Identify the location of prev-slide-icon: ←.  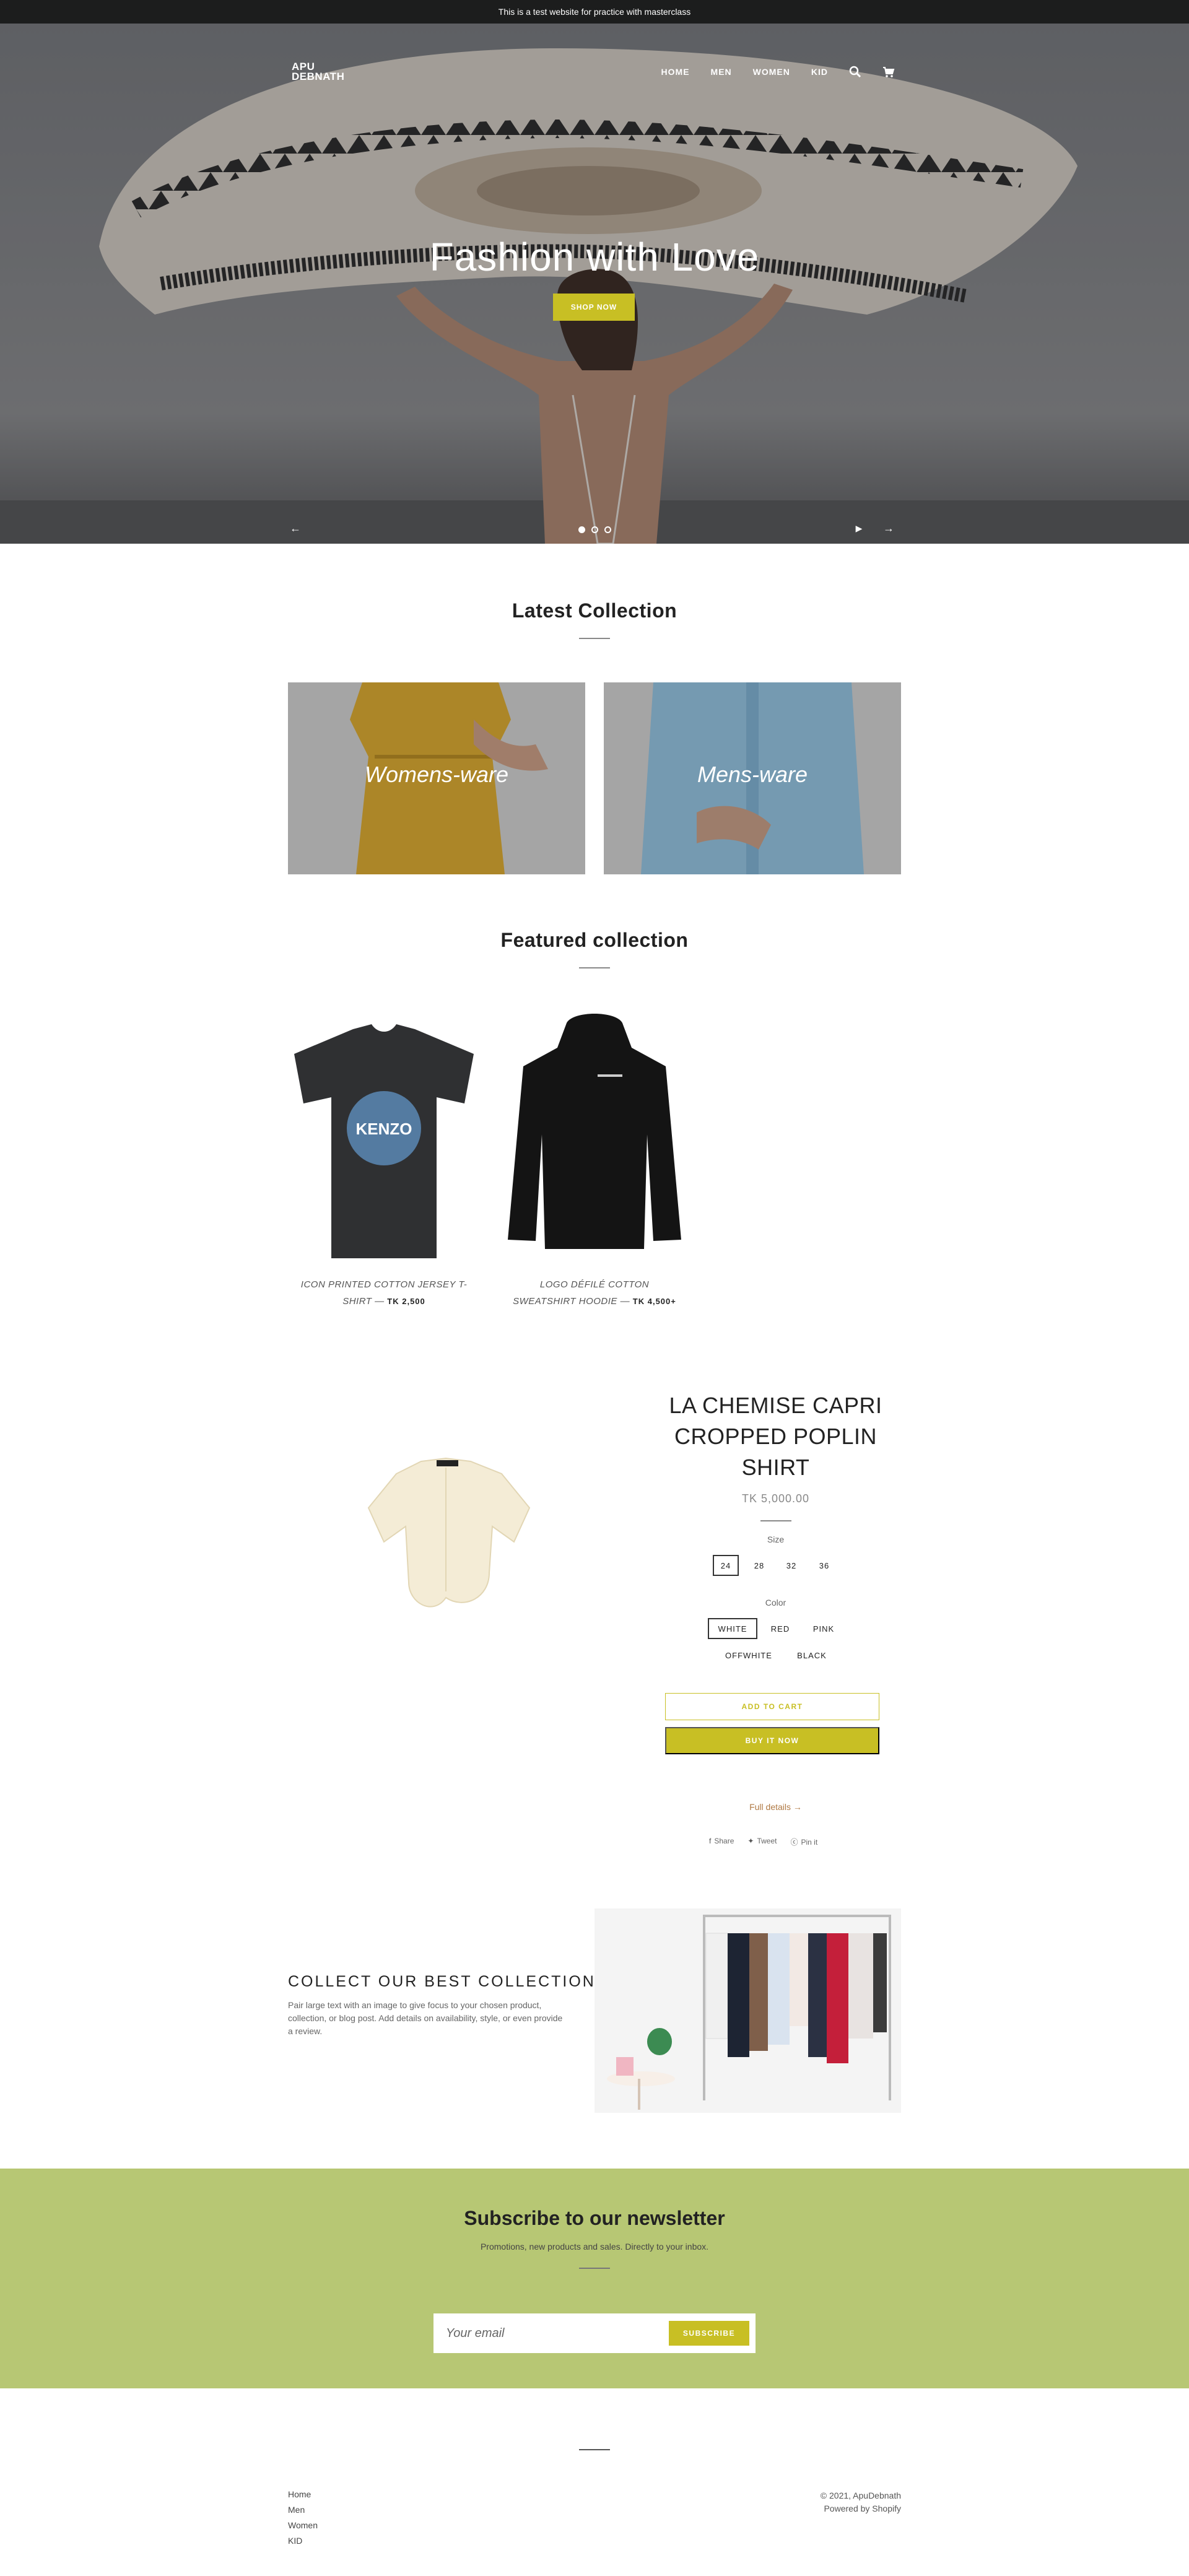
(295, 528).